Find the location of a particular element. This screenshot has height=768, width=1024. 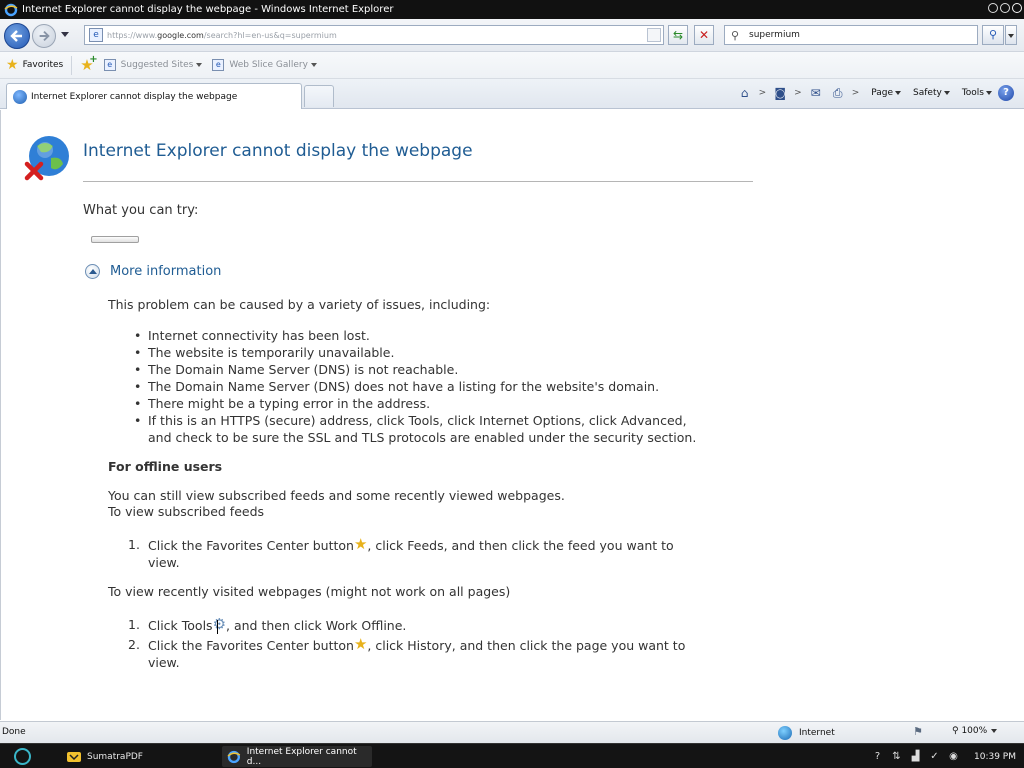

new-tab-button is located at coordinates (319, 96).